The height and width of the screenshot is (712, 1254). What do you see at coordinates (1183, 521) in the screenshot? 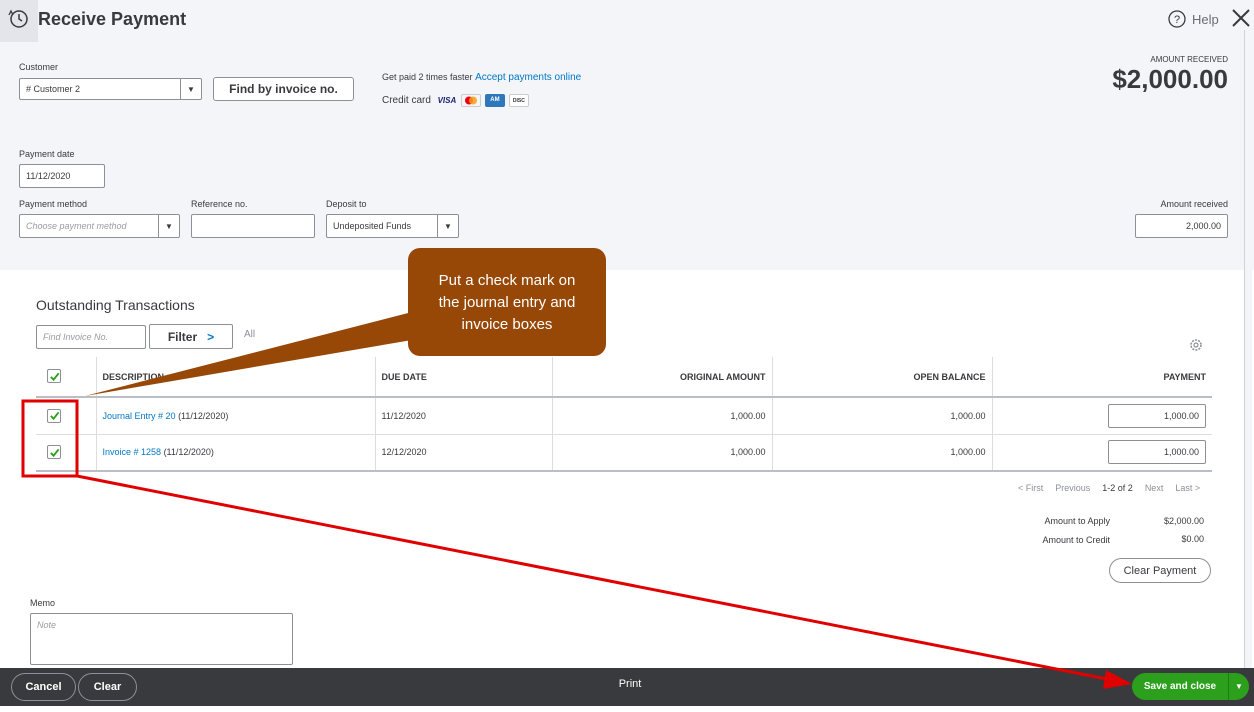
I see `amount-to-apply-value: $2,000.00` at bounding box center [1183, 521].